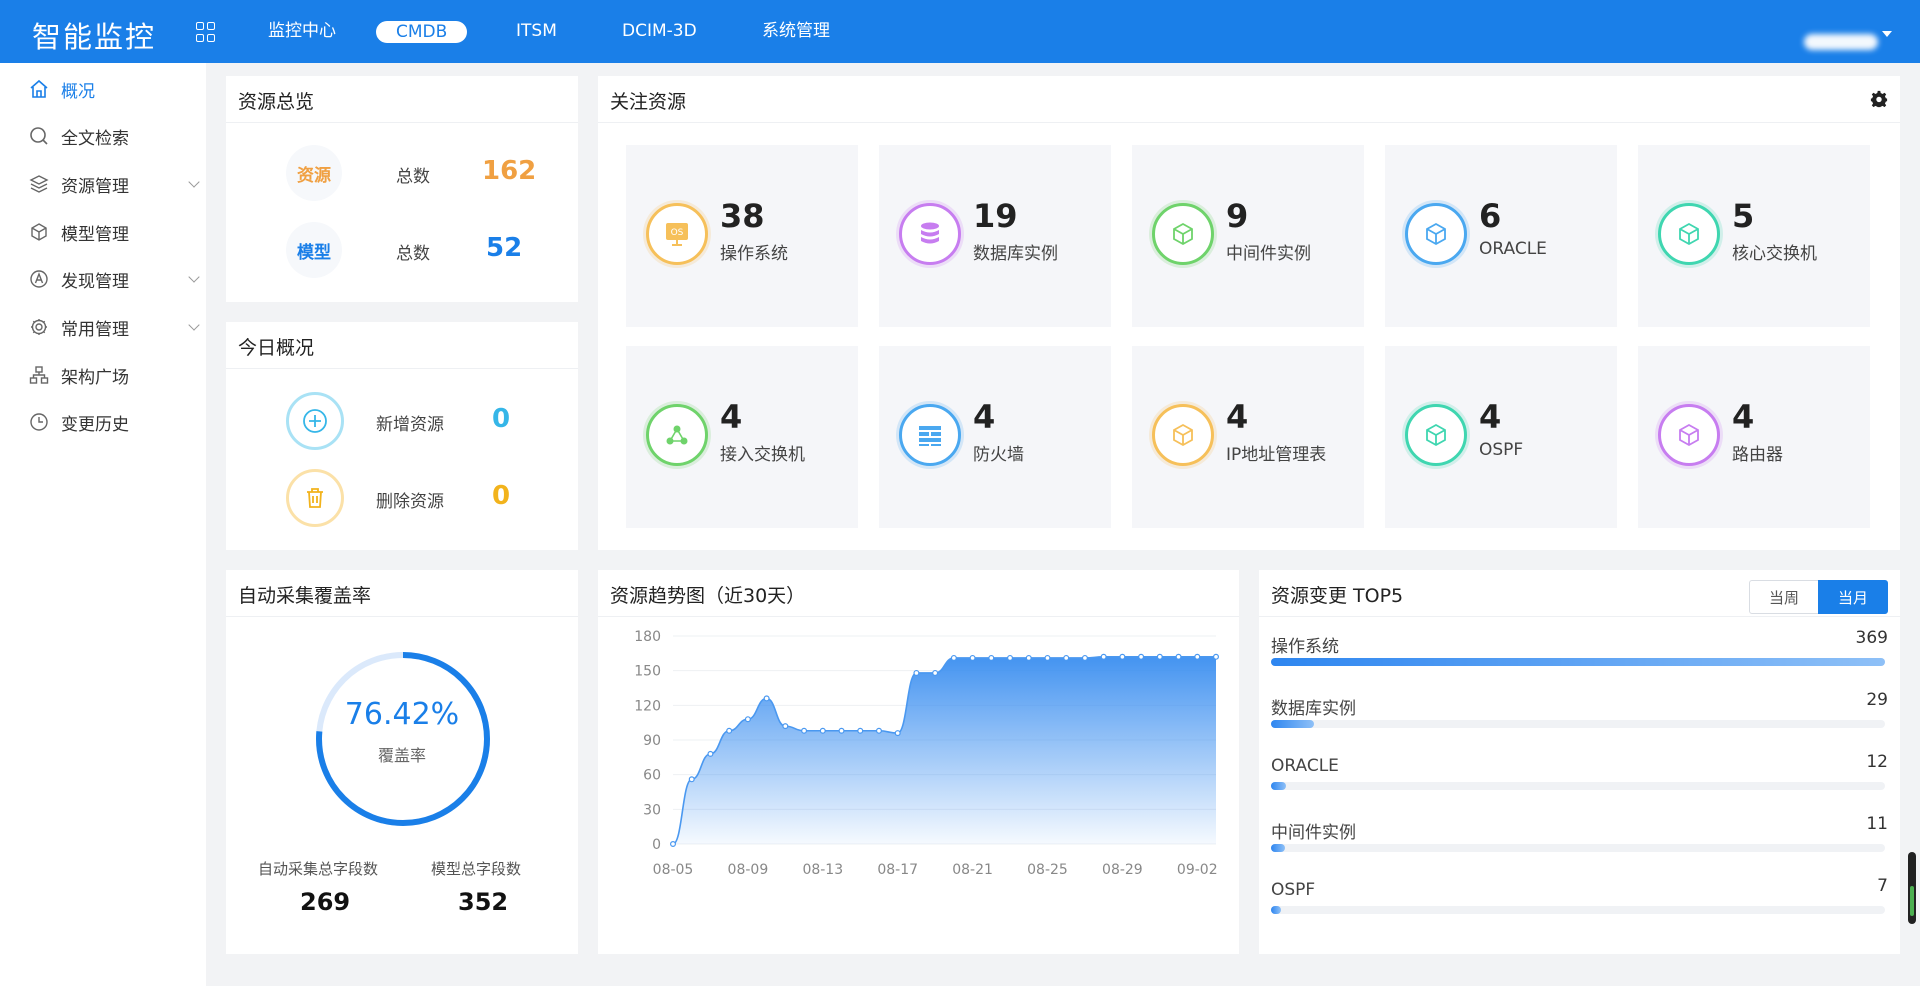  What do you see at coordinates (1912, 888) in the screenshot?
I see `page-scrollbar` at bounding box center [1912, 888].